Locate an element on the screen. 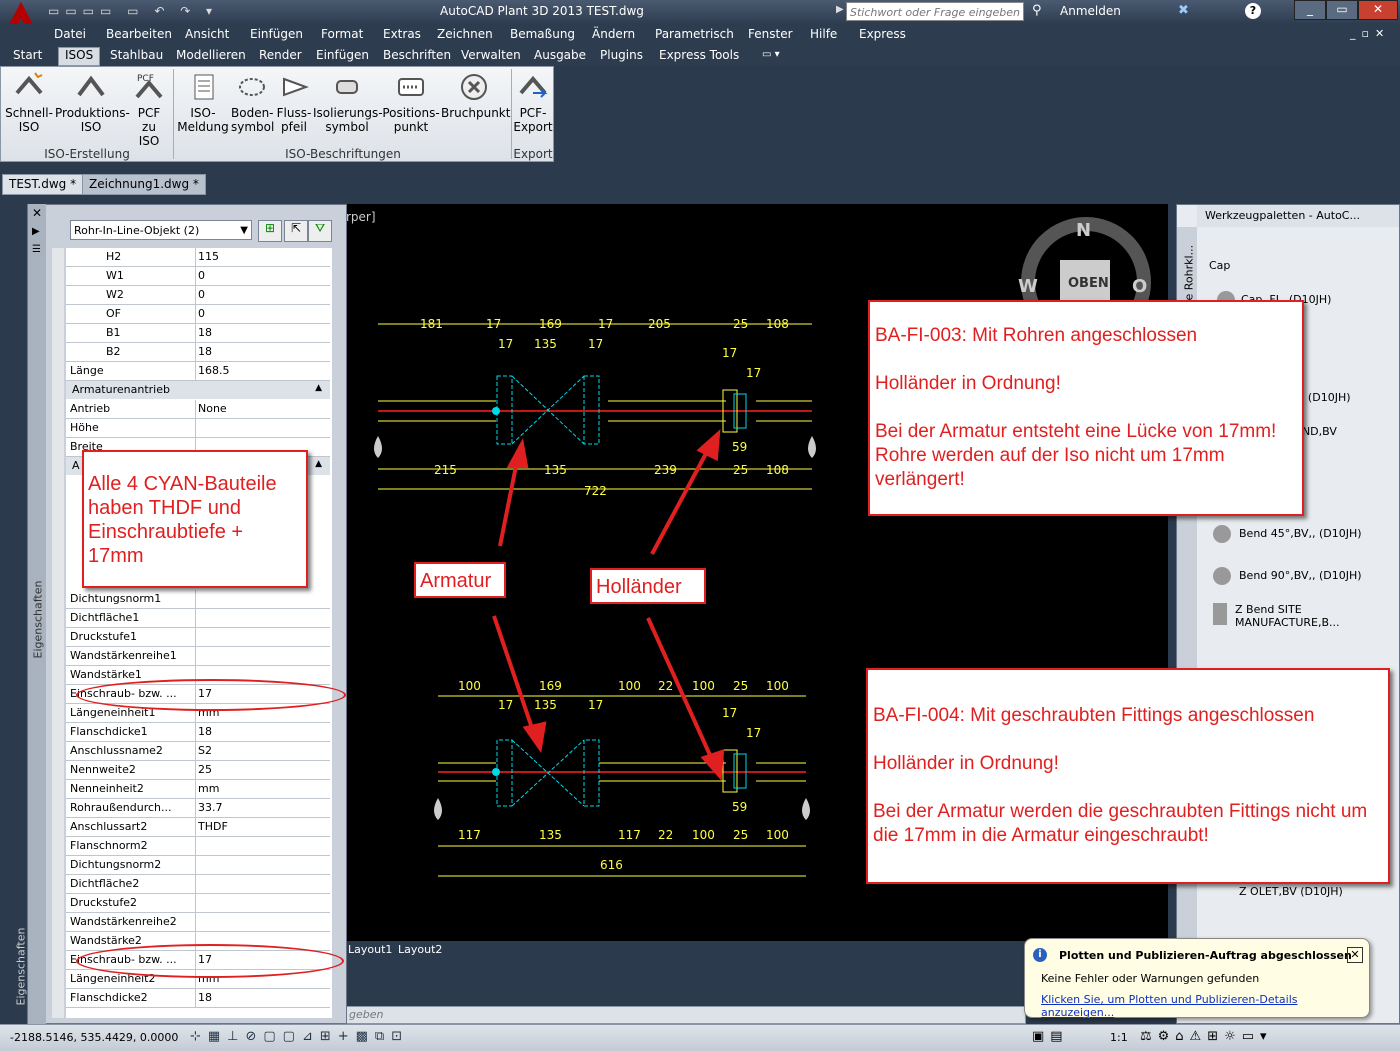  property-value: 33.7 is located at coordinates (210, 807).